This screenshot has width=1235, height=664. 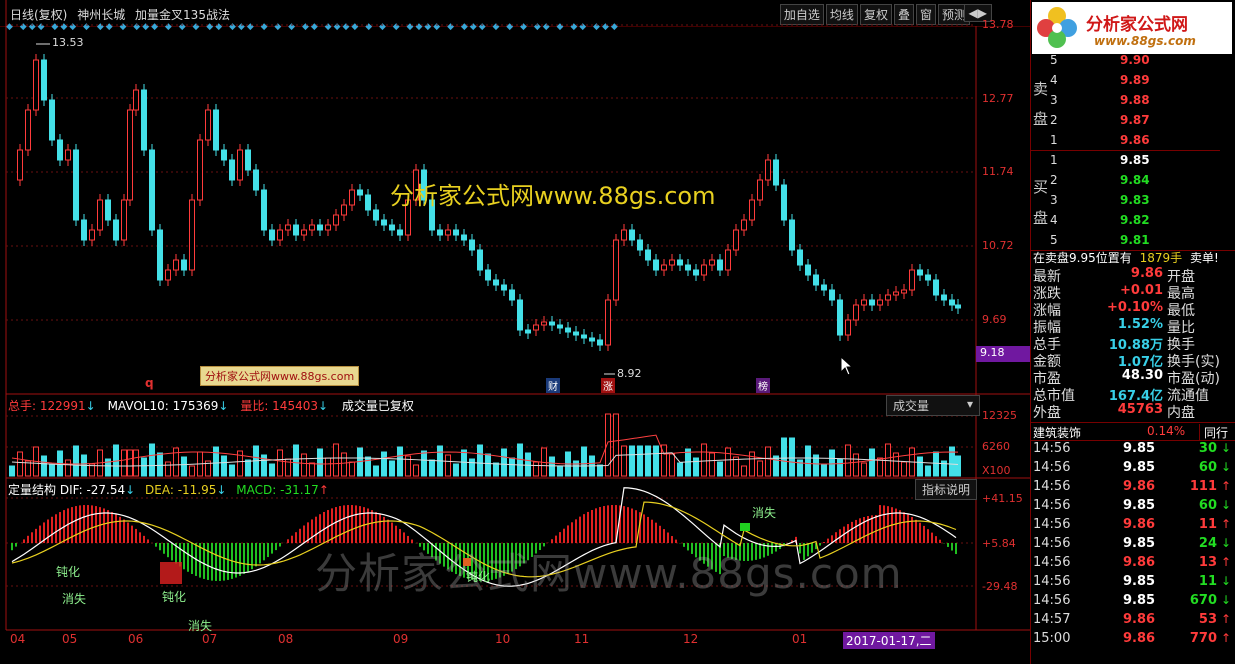 What do you see at coordinates (1140, 223) in the screenshot?
I see `order-row: 4 9.82` at bounding box center [1140, 223].